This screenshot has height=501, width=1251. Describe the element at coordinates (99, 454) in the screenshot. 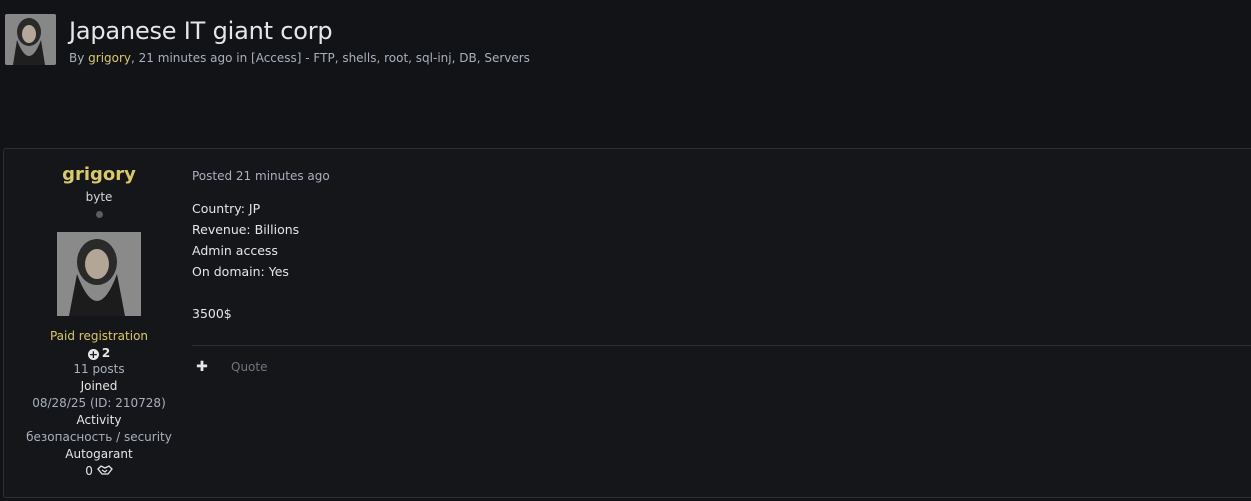

I see `autogarant-label: Autogarant` at that location.